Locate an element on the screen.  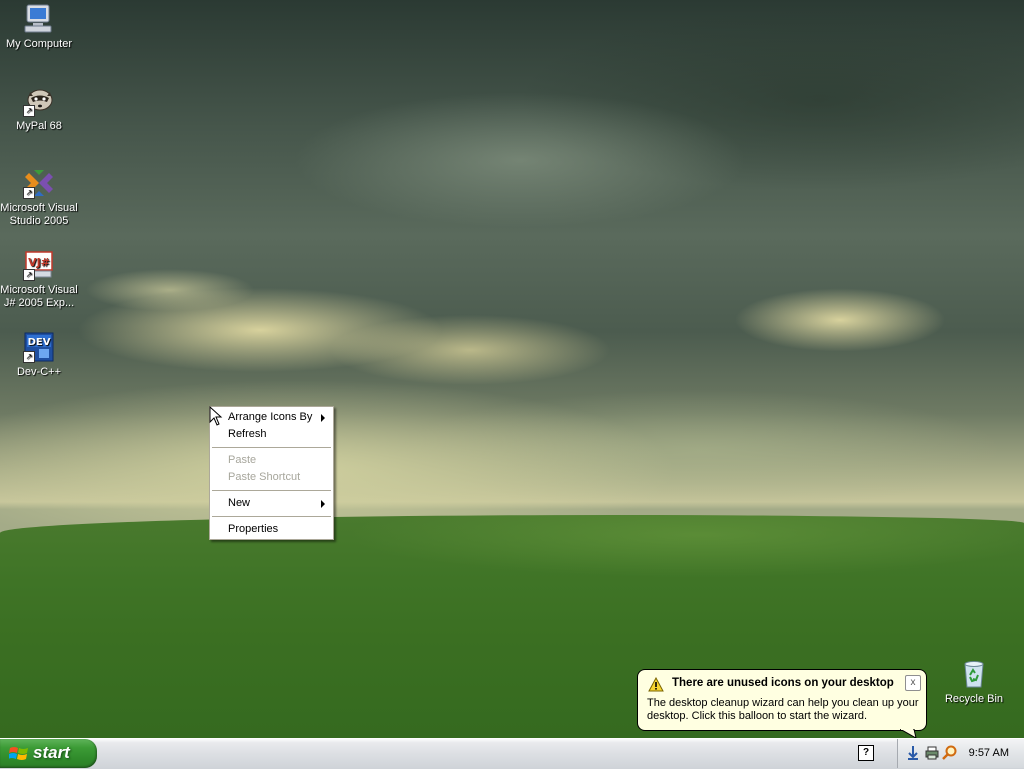
menu-item-paste-shortcut: Paste Shortcut is located at coordinates (264, 477).